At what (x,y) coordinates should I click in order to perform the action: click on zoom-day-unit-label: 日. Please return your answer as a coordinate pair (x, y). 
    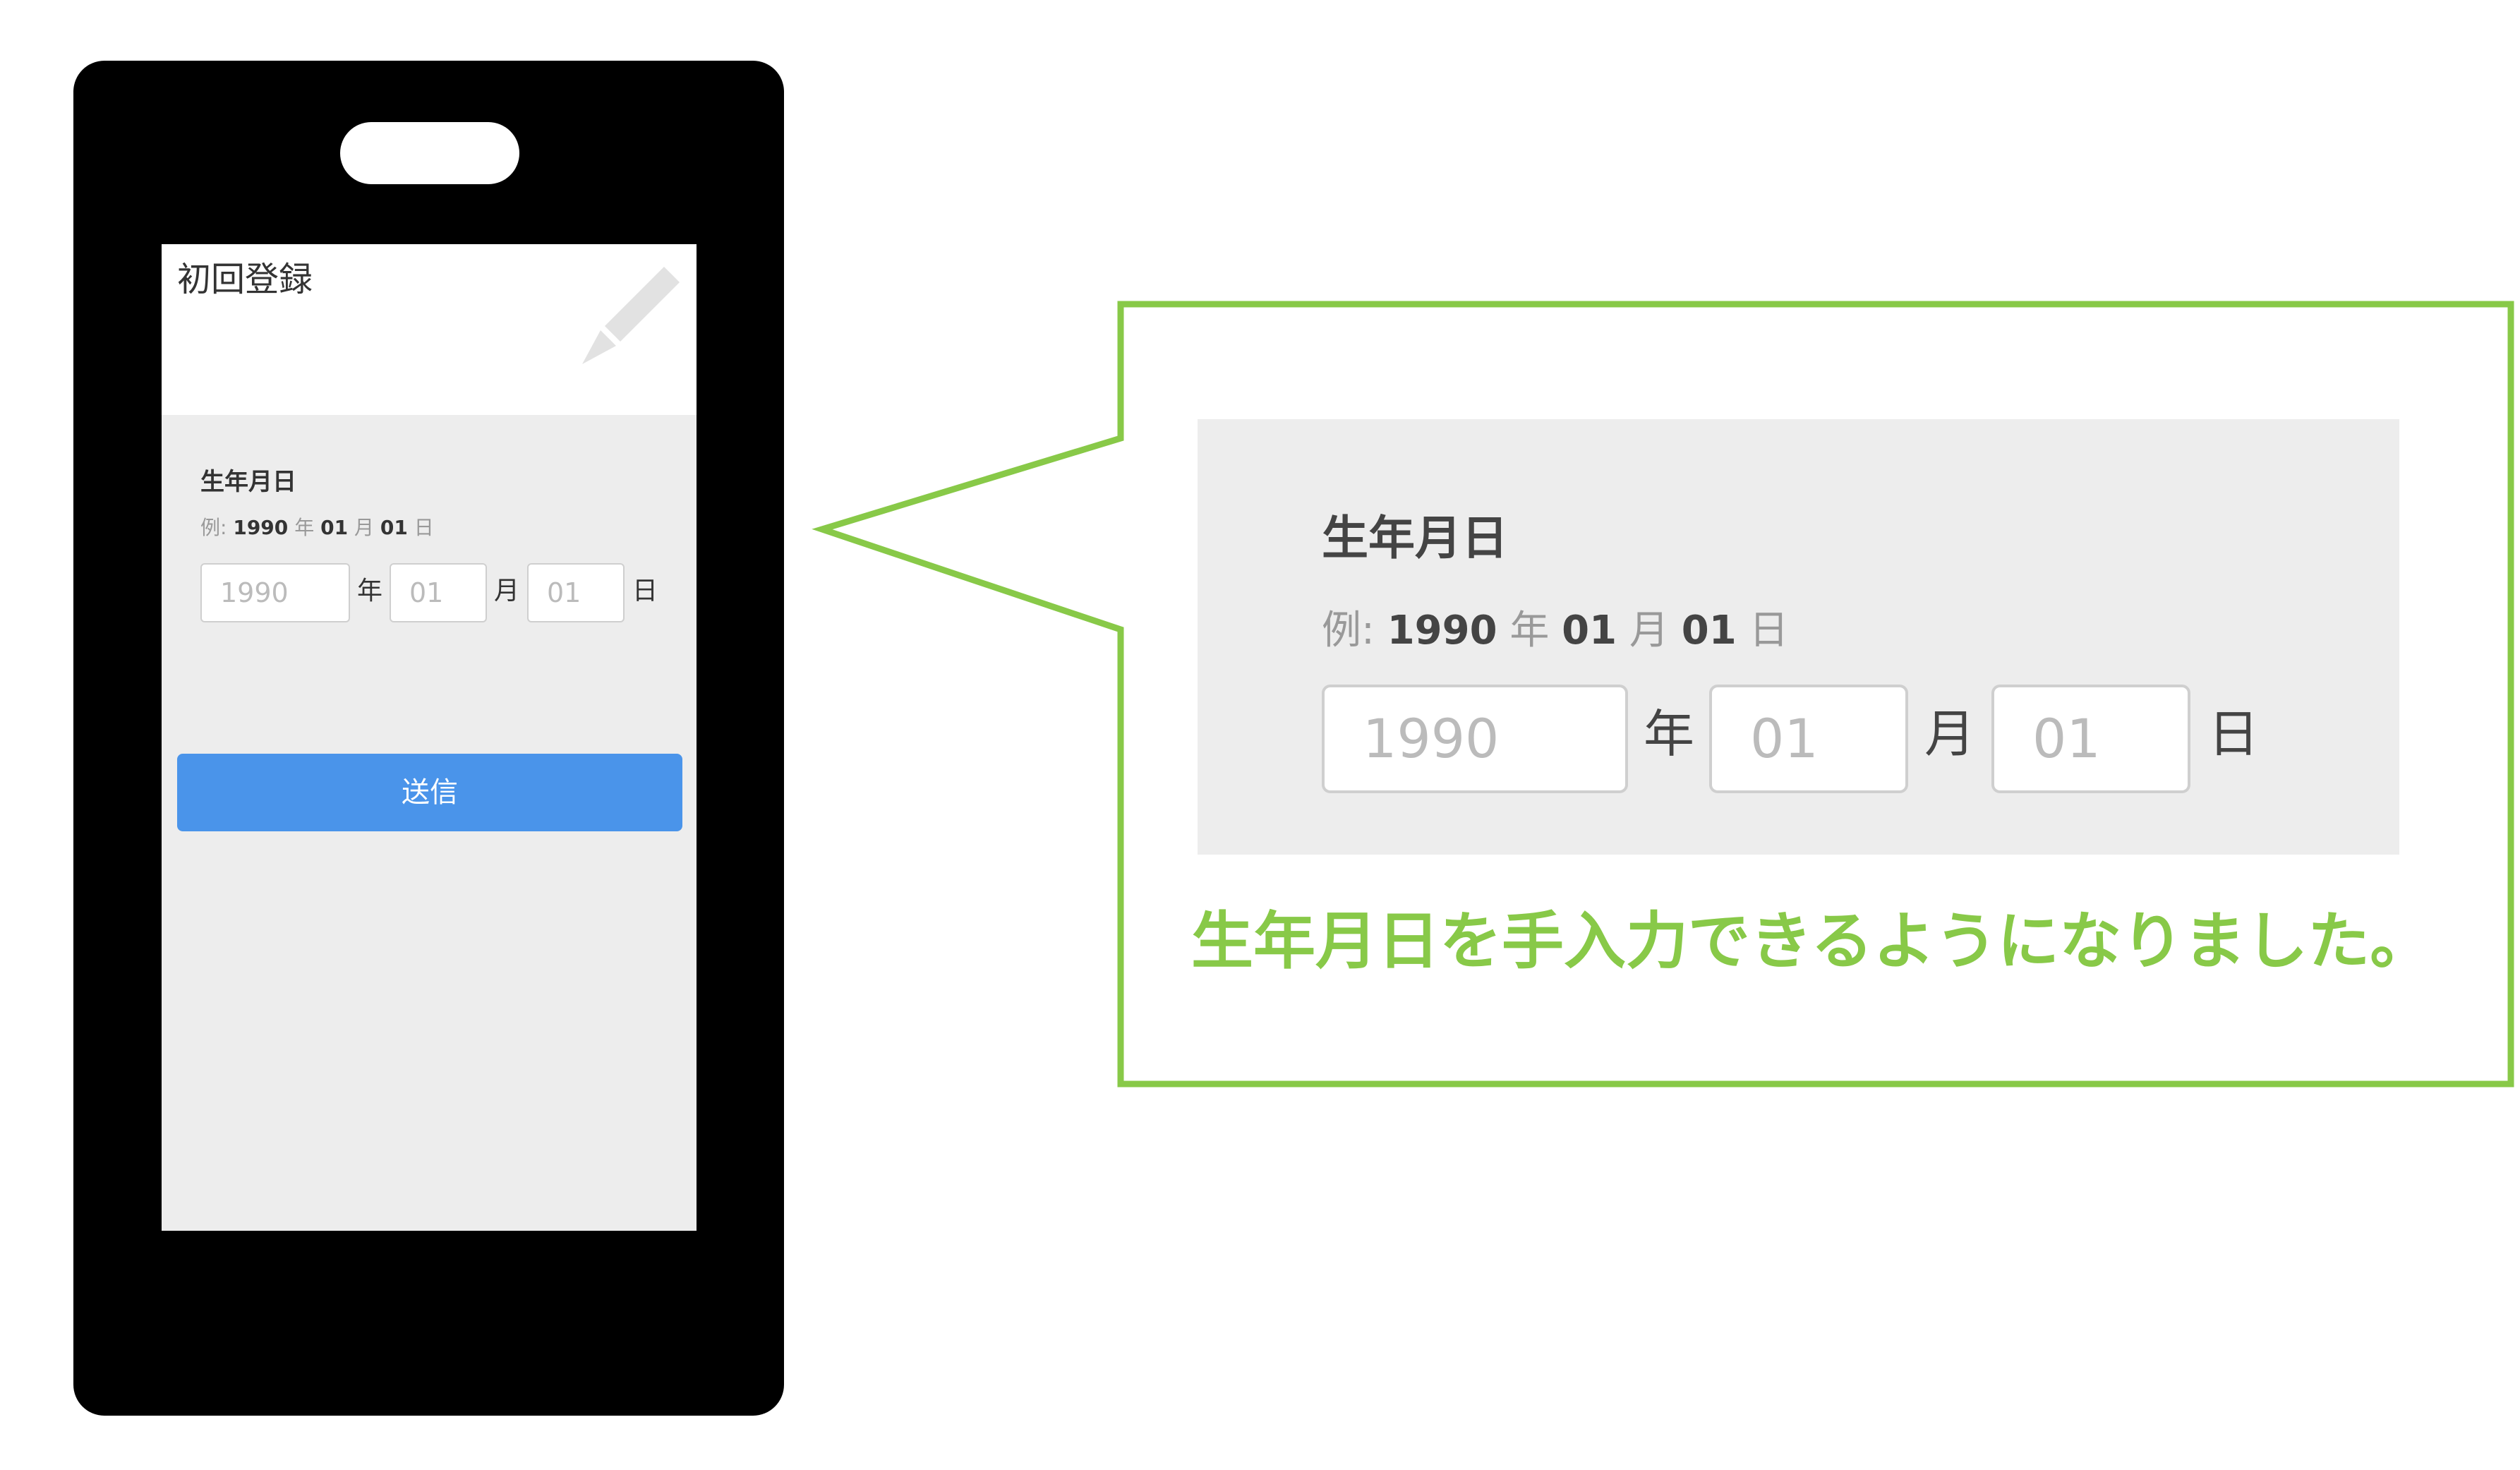
    Looking at the image, I should click on (2234, 734).